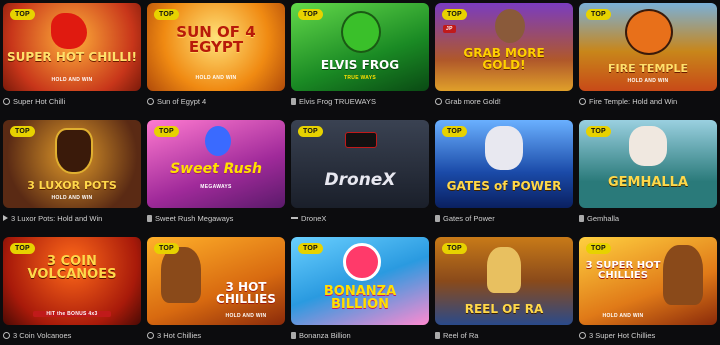 The image size is (720, 345). What do you see at coordinates (461, 335) in the screenshot?
I see `game-title: Reel of Ra` at bounding box center [461, 335].